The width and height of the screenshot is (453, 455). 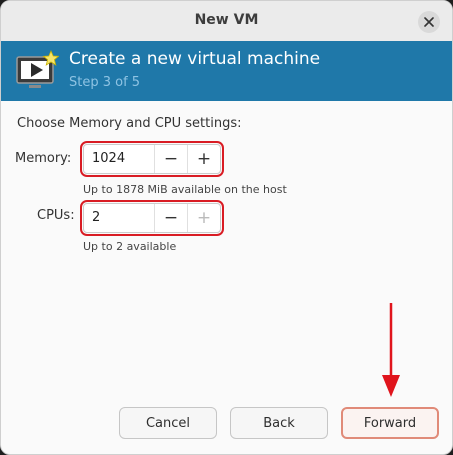 What do you see at coordinates (279, 423) in the screenshot?
I see `back-button: Back` at bounding box center [279, 423].